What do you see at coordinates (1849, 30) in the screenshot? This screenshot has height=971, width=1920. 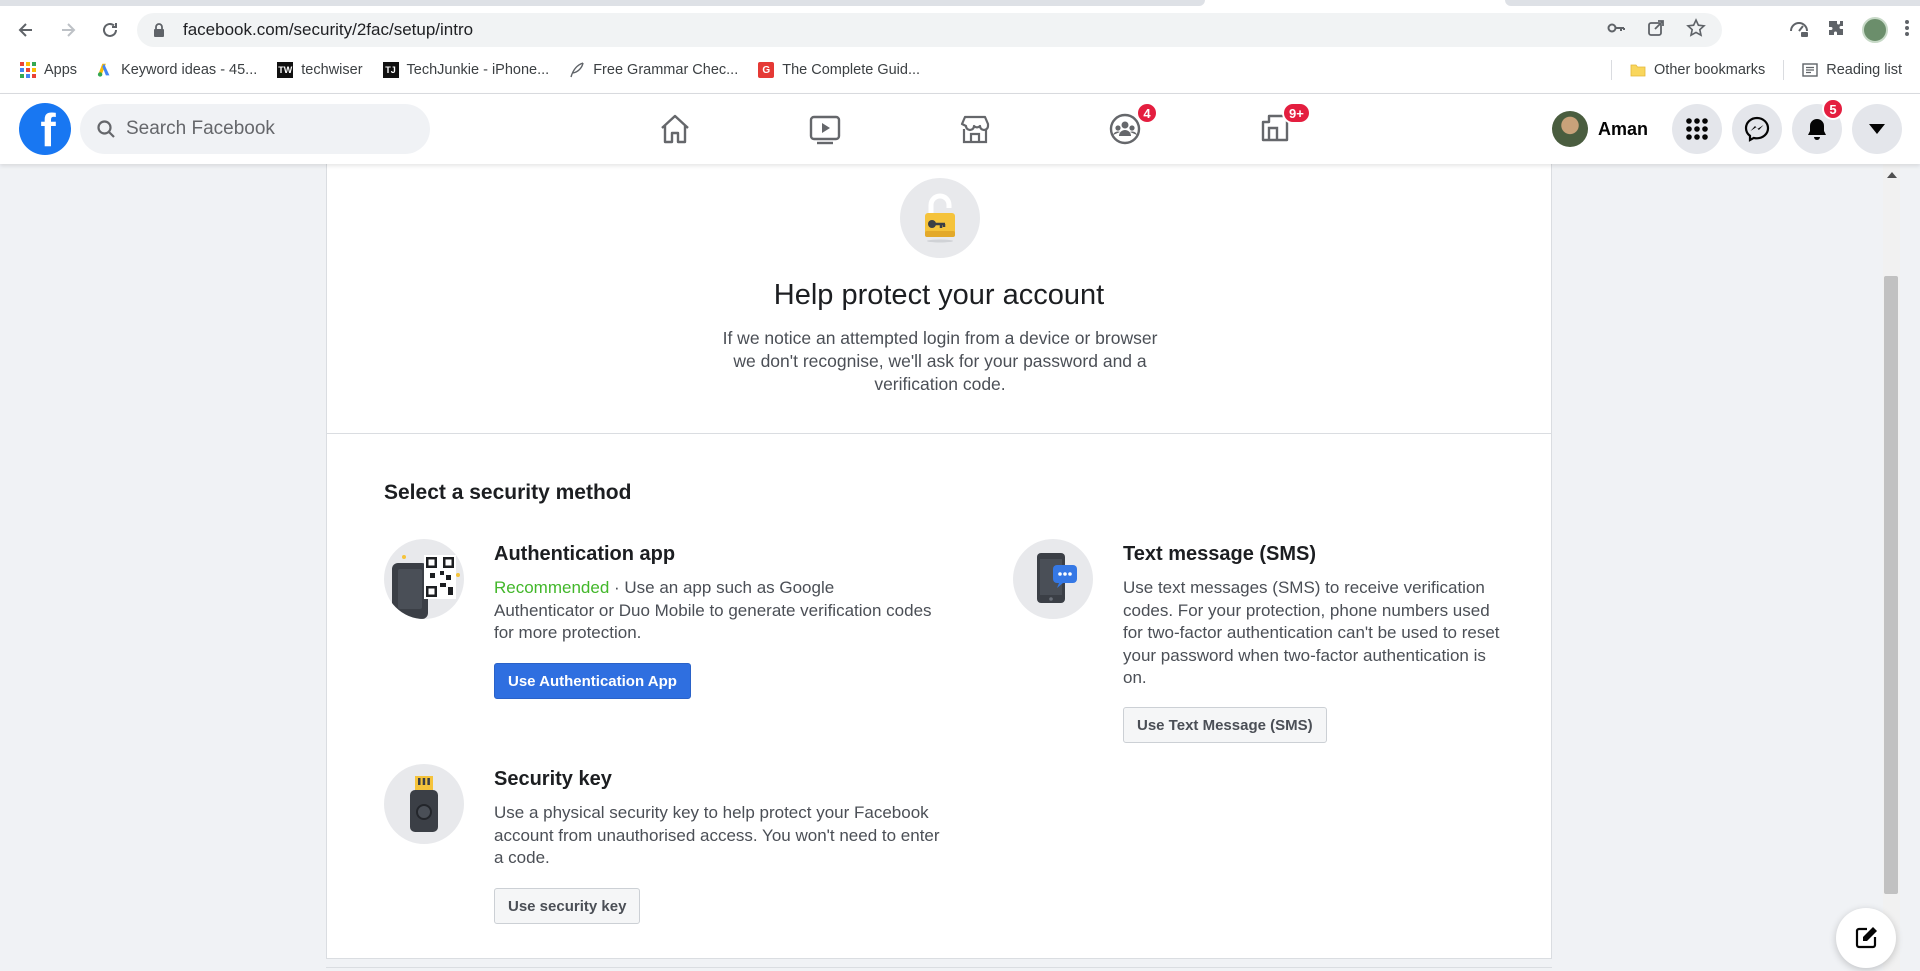 I see `toolbar-extensions` at bounding box center [1849, 30].